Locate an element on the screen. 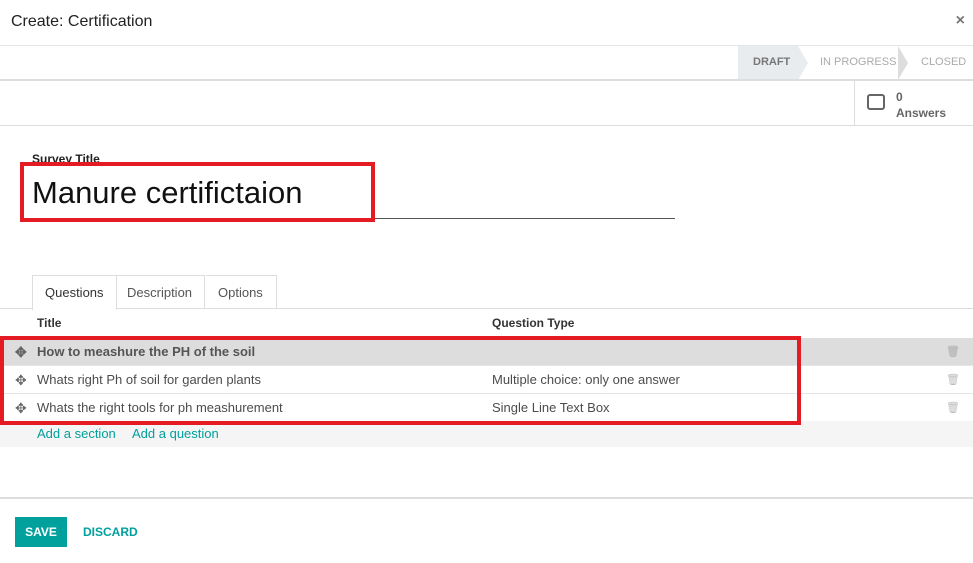 This screenshot has height=563, width=973. button-box: 0 Answers is located at coordinates (486, 103).